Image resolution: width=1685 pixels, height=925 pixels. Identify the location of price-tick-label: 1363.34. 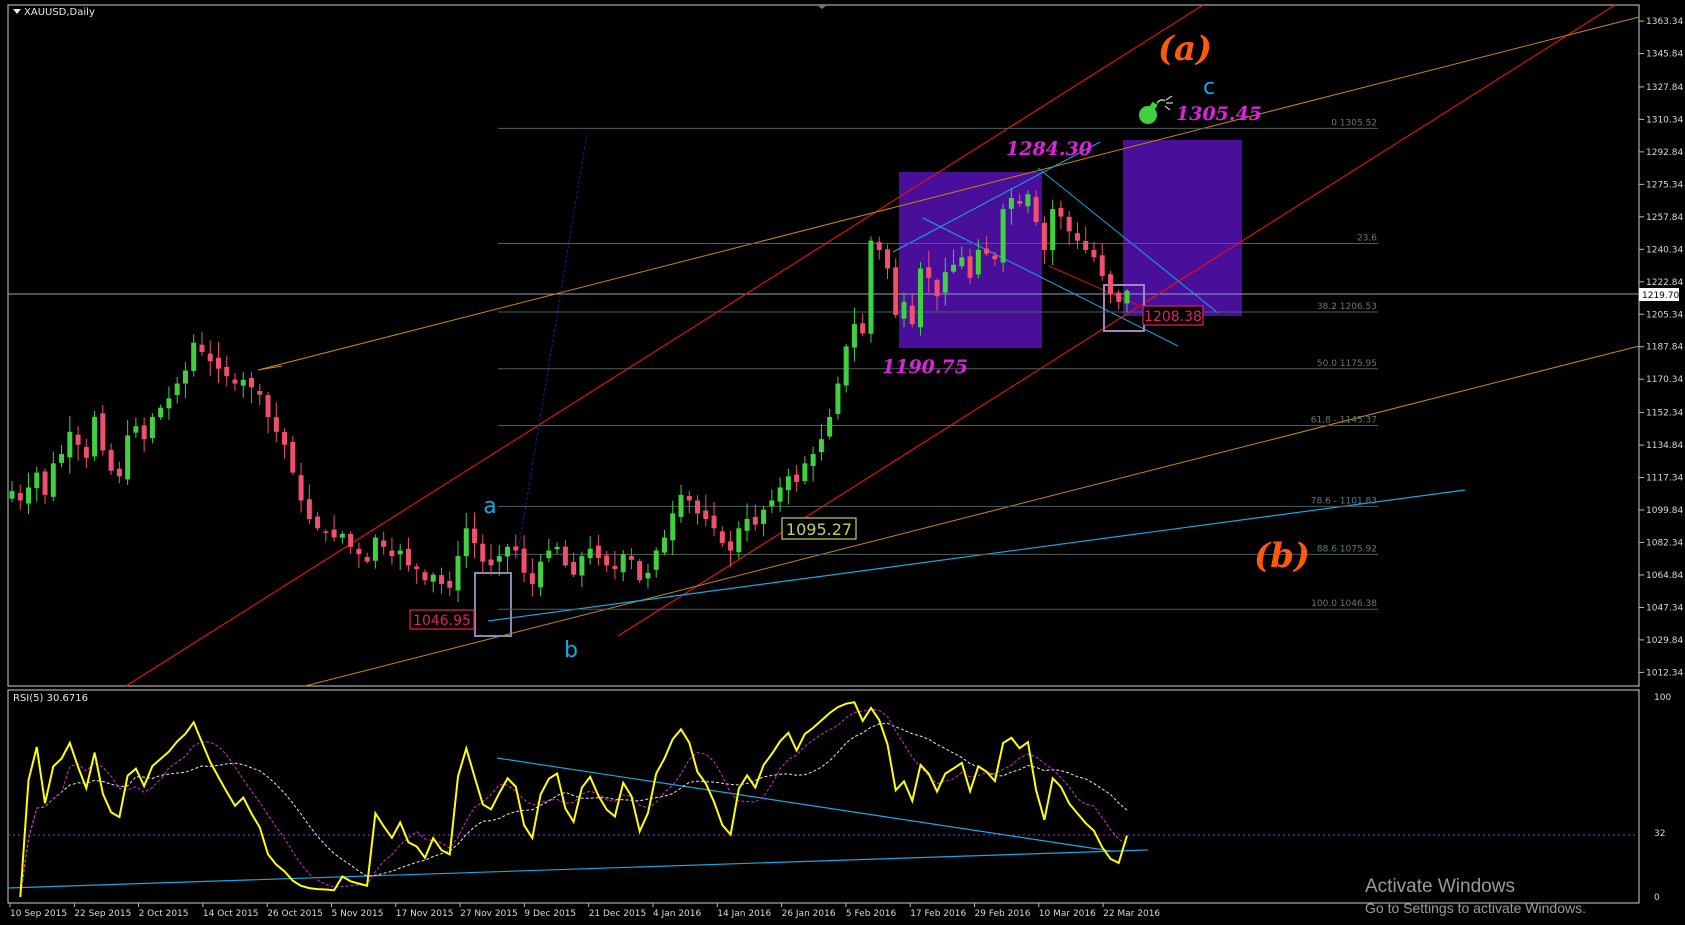
(1664, 22).